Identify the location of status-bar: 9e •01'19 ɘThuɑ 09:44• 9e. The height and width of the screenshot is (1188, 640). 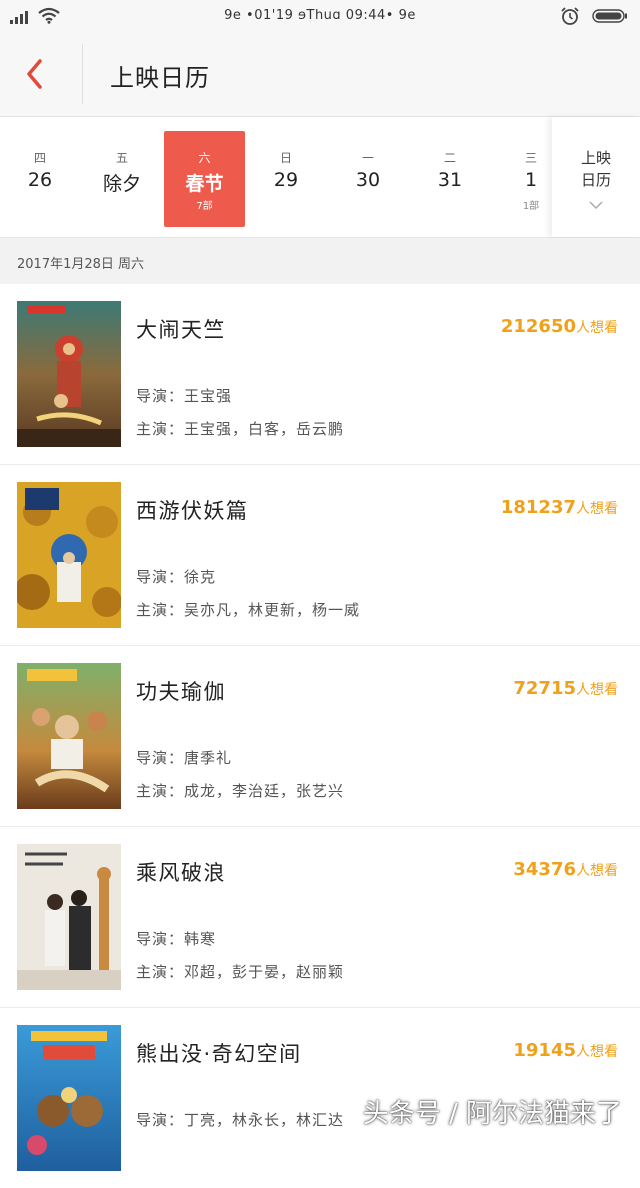
(320, 17).